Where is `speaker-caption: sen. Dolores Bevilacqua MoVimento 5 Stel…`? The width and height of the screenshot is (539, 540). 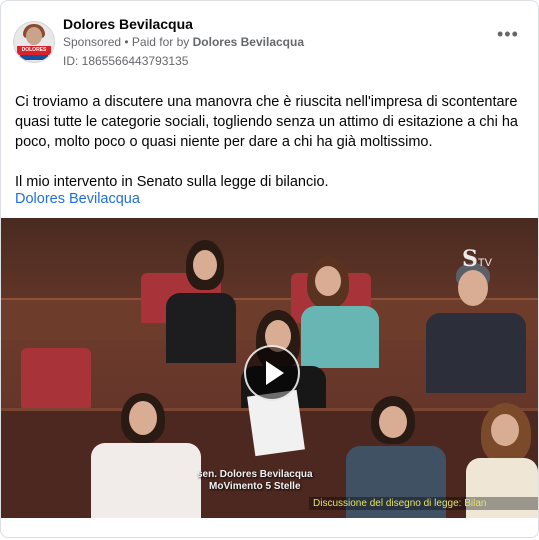
speaker-caption: sen. Dolores Bevilacqua MoVimento 5 Stel… is located at coordinates (255, 481).